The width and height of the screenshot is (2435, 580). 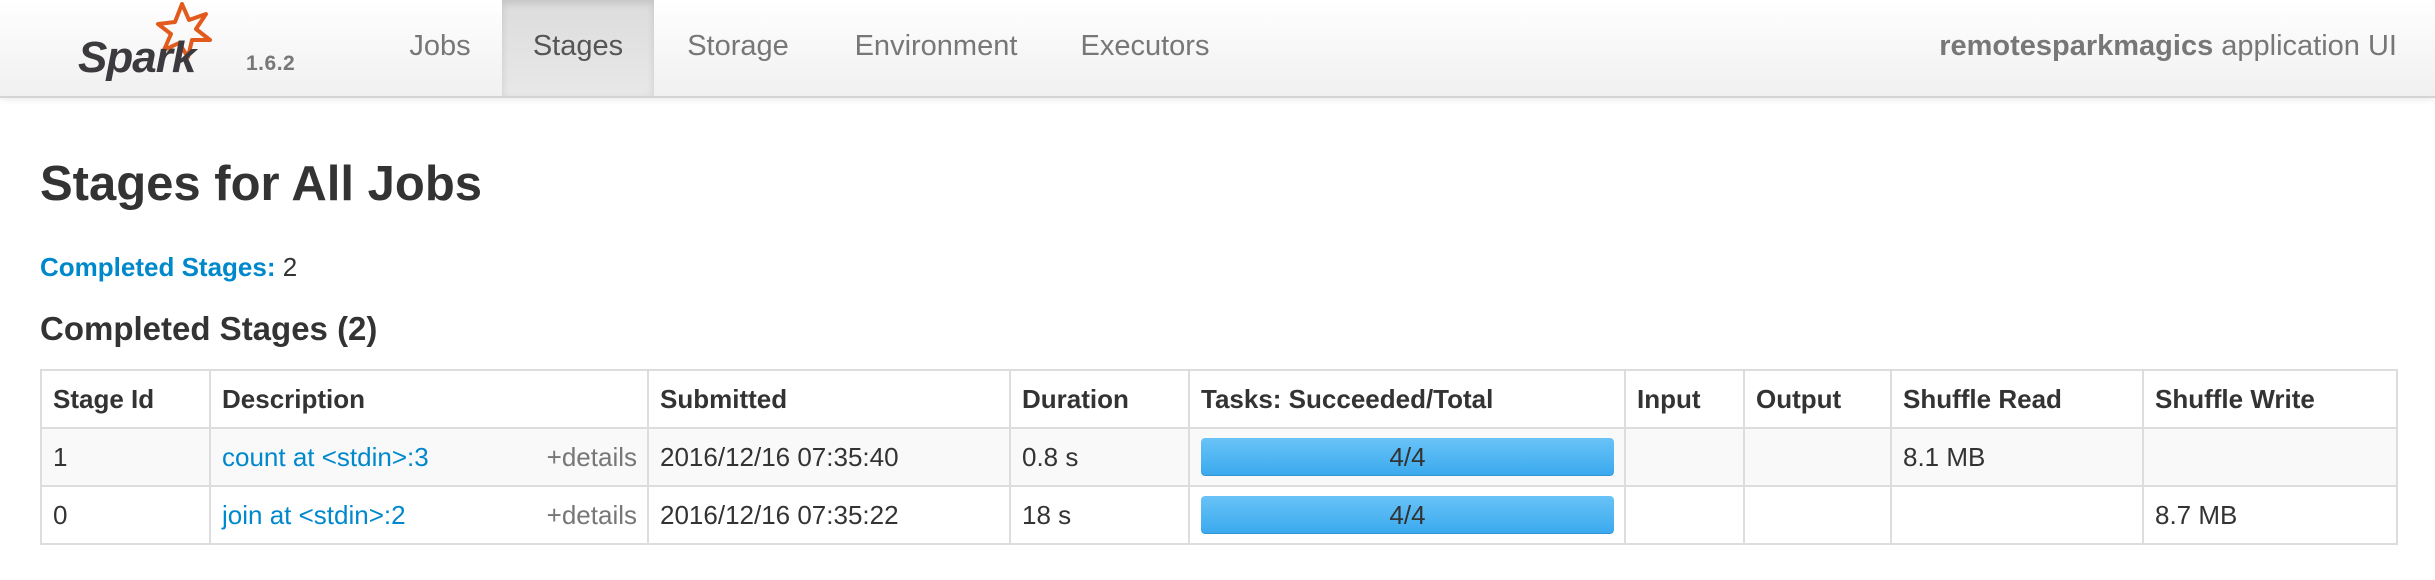 I want to click on header-output: Output, so click(x=1817, y=399).